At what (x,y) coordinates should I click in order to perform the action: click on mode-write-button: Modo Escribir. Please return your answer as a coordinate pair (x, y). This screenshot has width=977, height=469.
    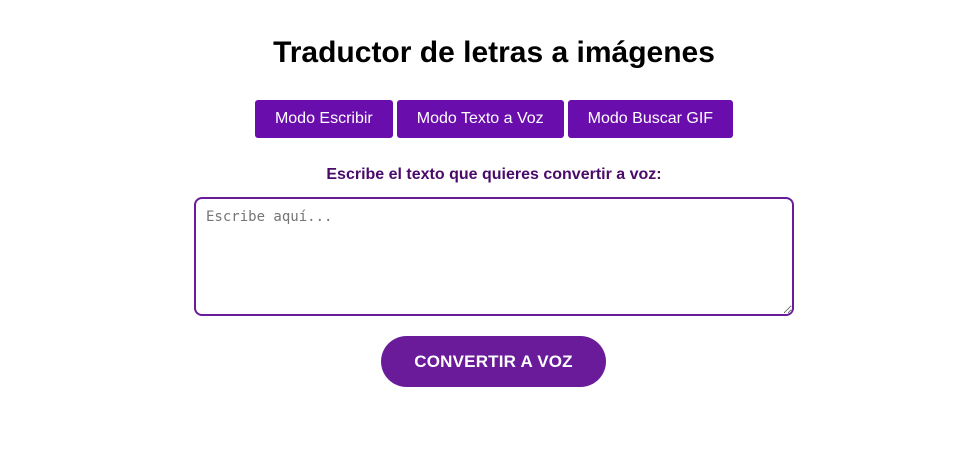
    Looking at the image, I should click on (323, 119).